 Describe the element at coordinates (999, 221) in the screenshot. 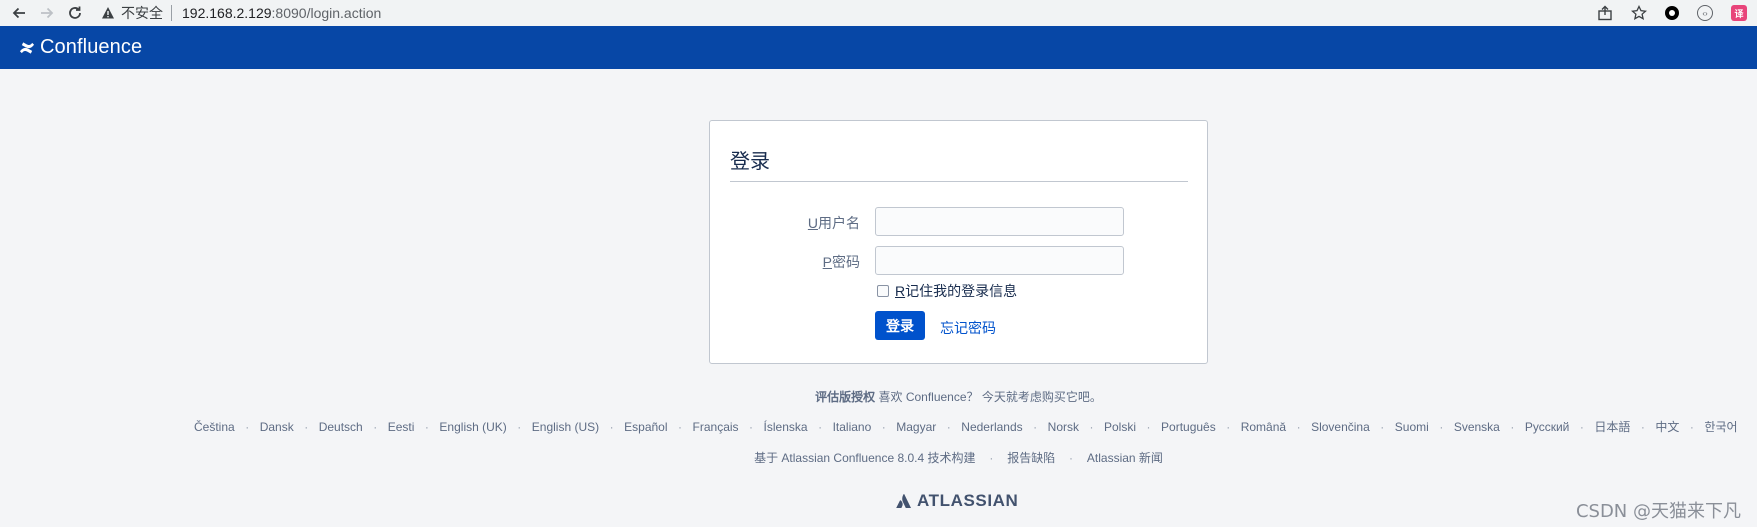

I see `username-input` at that location.